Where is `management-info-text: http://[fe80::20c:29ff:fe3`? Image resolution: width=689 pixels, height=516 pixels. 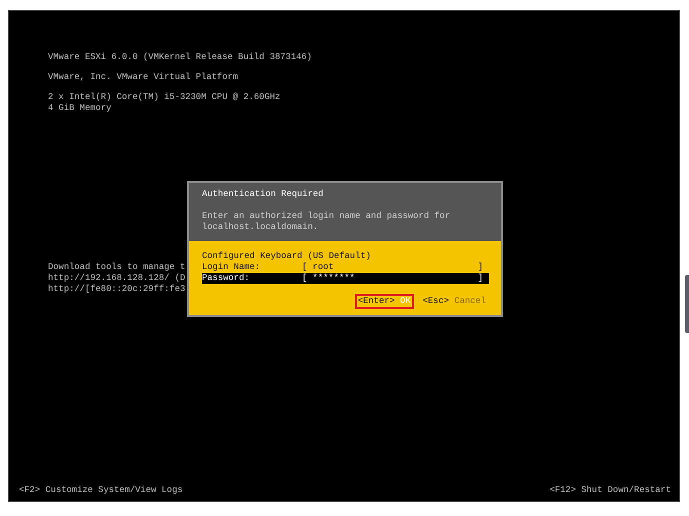 management-info-text: http://[fe80::20c:29ff:fe3 is located at coordinates (117, 289).